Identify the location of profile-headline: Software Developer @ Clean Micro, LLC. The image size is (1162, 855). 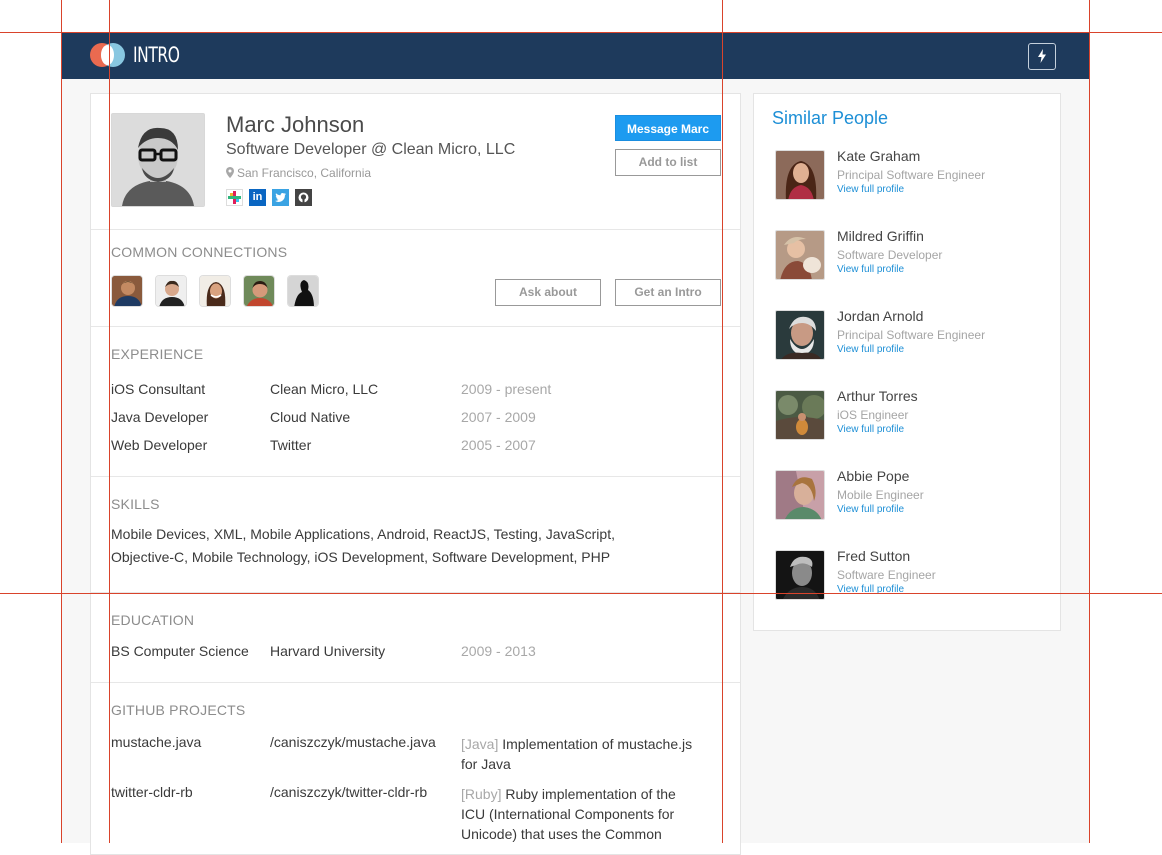
(371, 149).